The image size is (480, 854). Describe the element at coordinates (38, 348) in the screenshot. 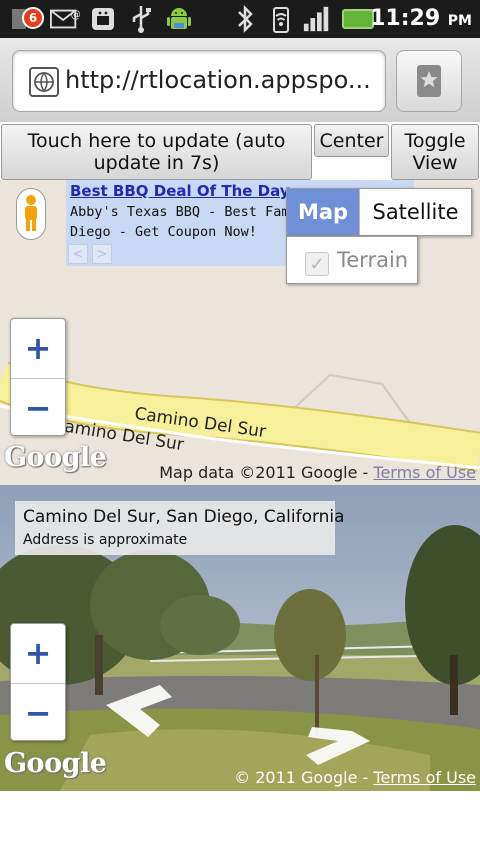

I see `map-zoom-in-button: +` at that location.